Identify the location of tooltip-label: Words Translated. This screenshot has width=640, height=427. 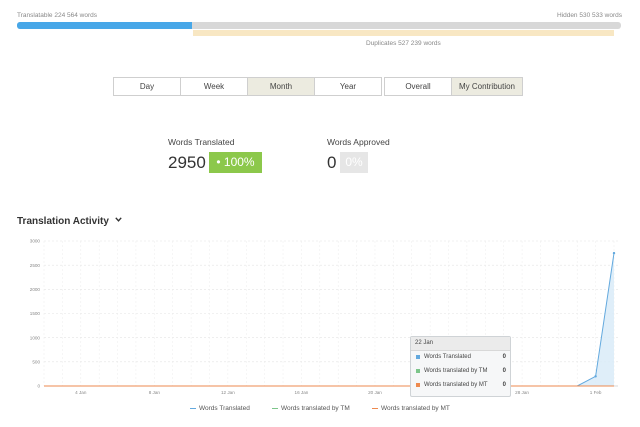
(447, 357).